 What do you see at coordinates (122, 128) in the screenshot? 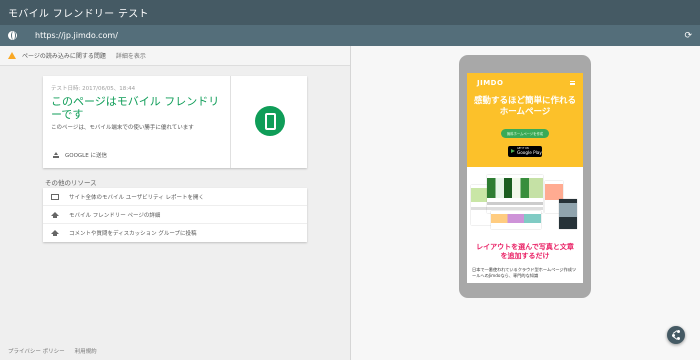
I see `result-description: このページは、モバイル端末での使い勝手に優れています` at bounding box center [122, 128].